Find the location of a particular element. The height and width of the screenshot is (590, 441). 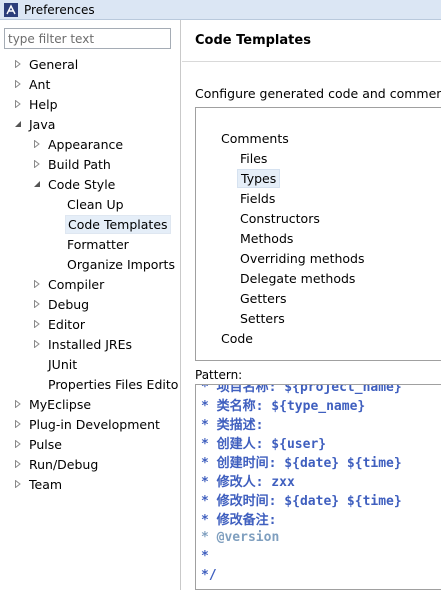

template-item-overriding-methods: Overriding methods is located at coordinates (302, 258).